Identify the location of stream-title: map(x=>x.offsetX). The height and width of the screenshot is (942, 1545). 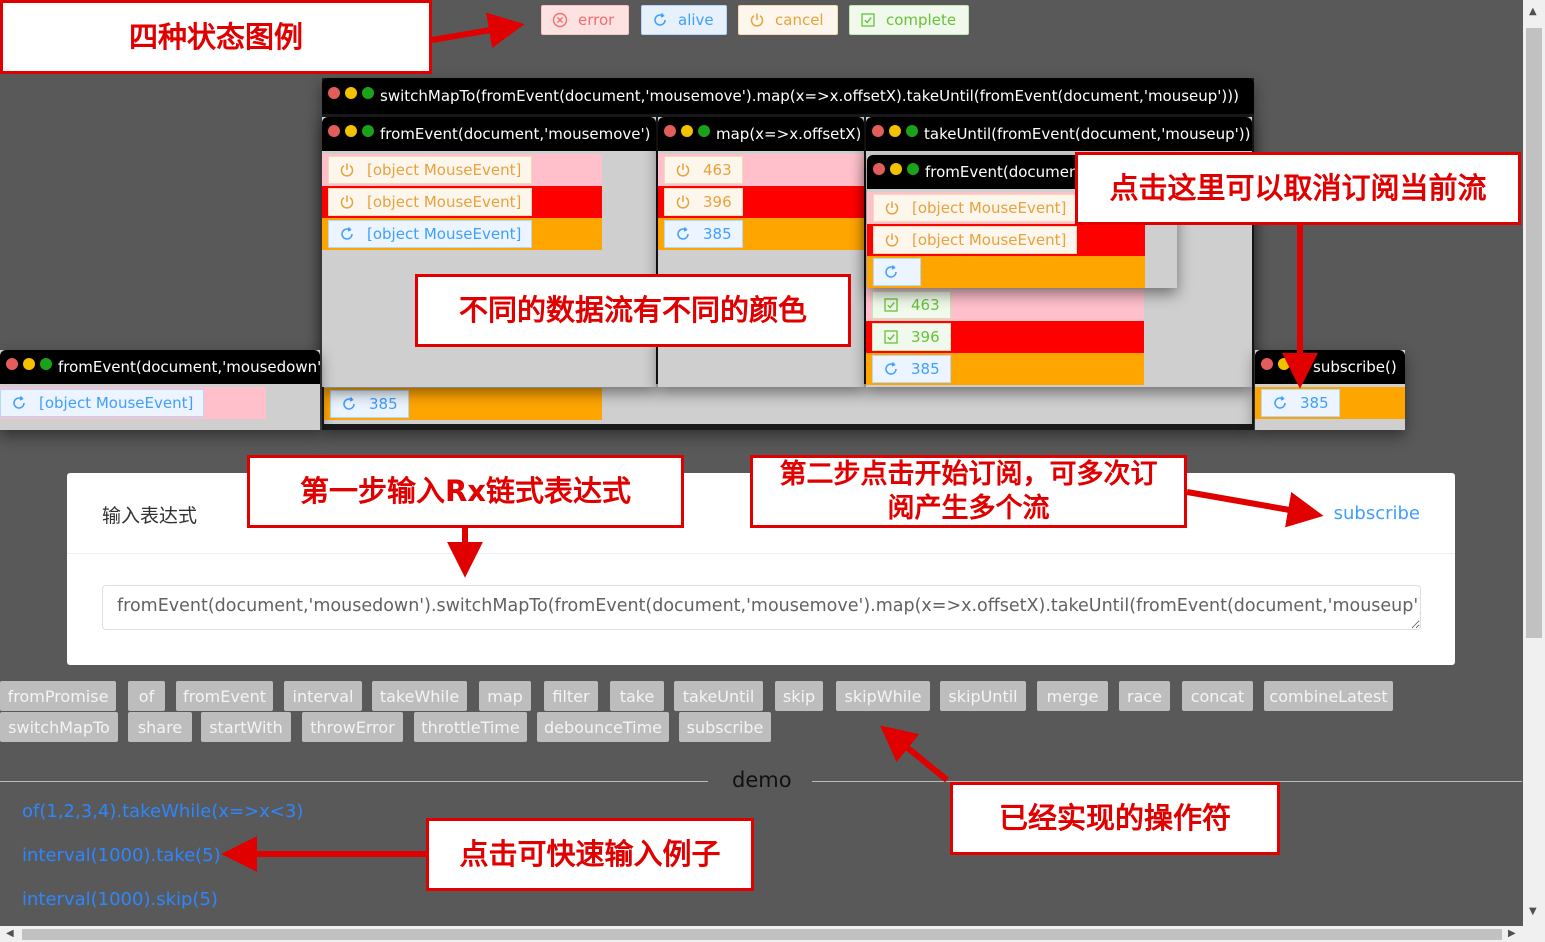
(789, 134).